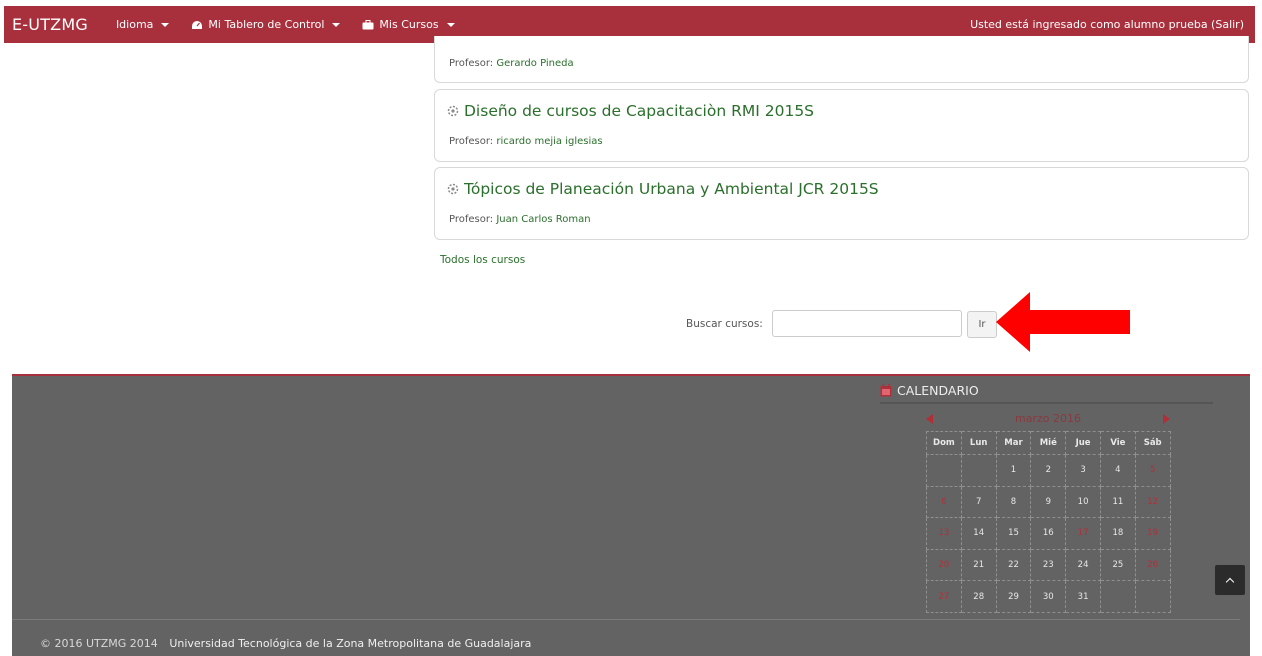 The width and height of the screenshot is (1262, 656). Describe the element at coordinates (1013, 443) in the screenshot. I see `weekday-header: Mar` at that location.